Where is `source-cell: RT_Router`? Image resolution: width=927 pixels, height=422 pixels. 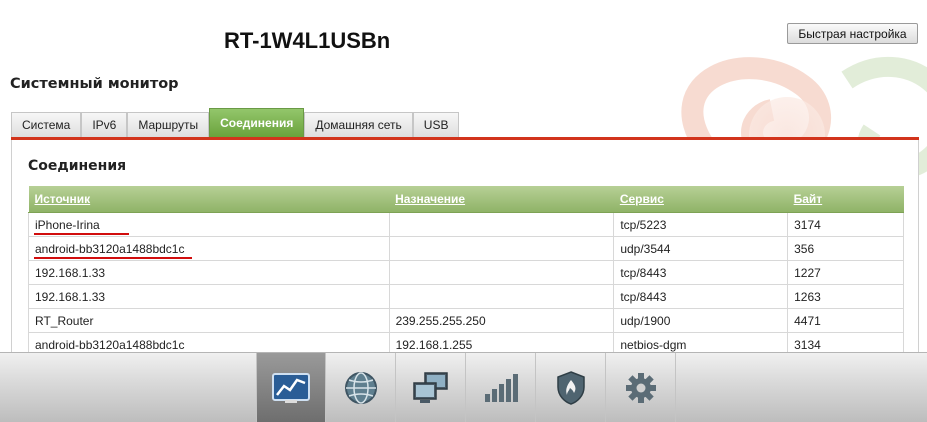 source-cell: RT_Router is located at coordinates (209, 320).